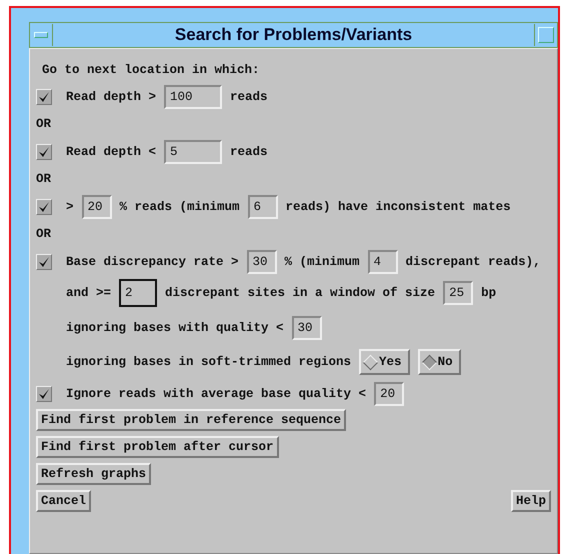 The width and height of the screenshot is (566, 554). What do you see at coordinates (458, 293) in the screenshot?
I see `input-field: 25` at bounding box center [458, 293].